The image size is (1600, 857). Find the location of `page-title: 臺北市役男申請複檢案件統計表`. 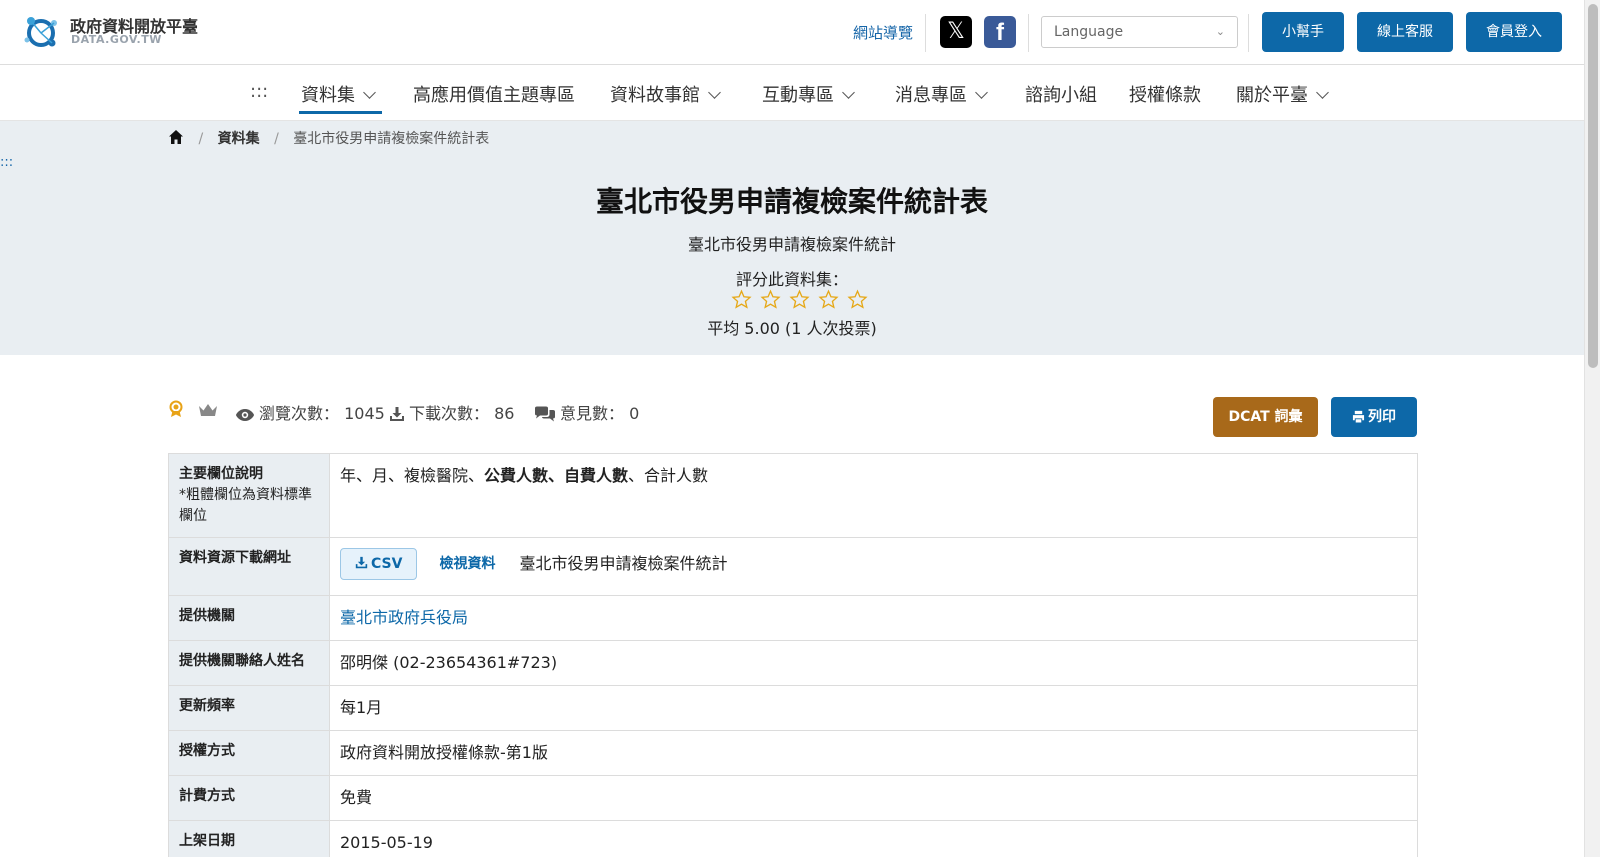

page-title: 臺北市役男申請複檢案件統計表 is located at coordinates (791, 201).